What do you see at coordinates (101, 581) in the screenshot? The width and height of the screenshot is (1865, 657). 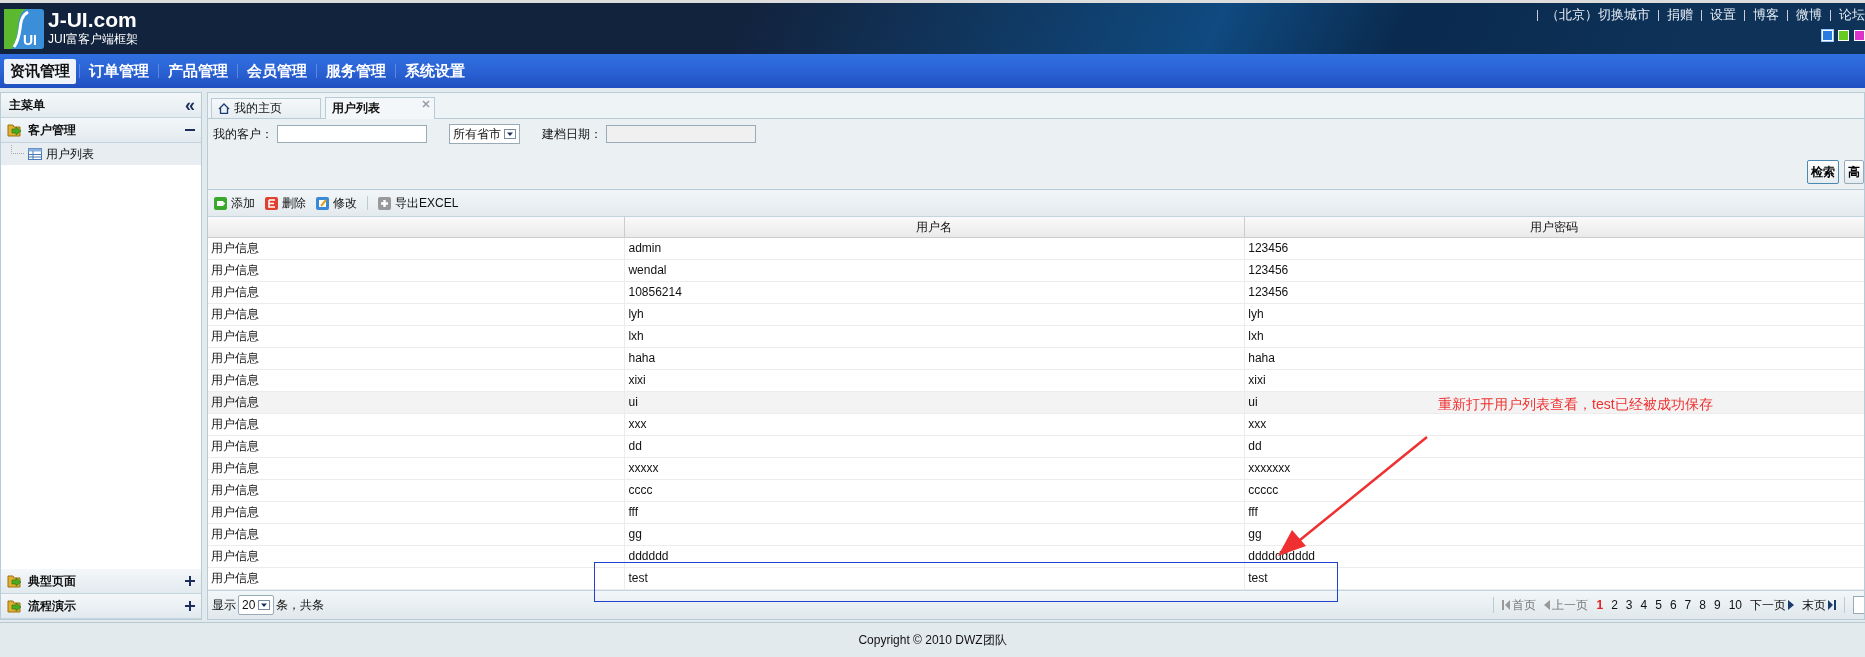 I see `accordion-header: 典型页面` at bounding box center [101, 581].